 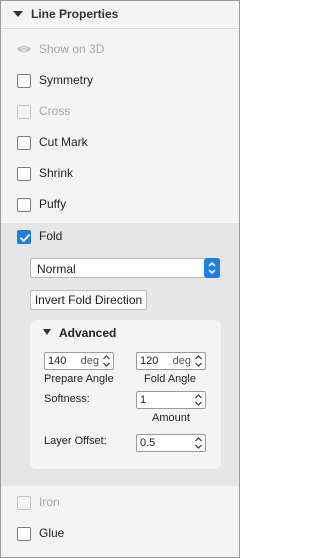 I want to click on shrink-row: Shrink, so click(x=120, y=174).